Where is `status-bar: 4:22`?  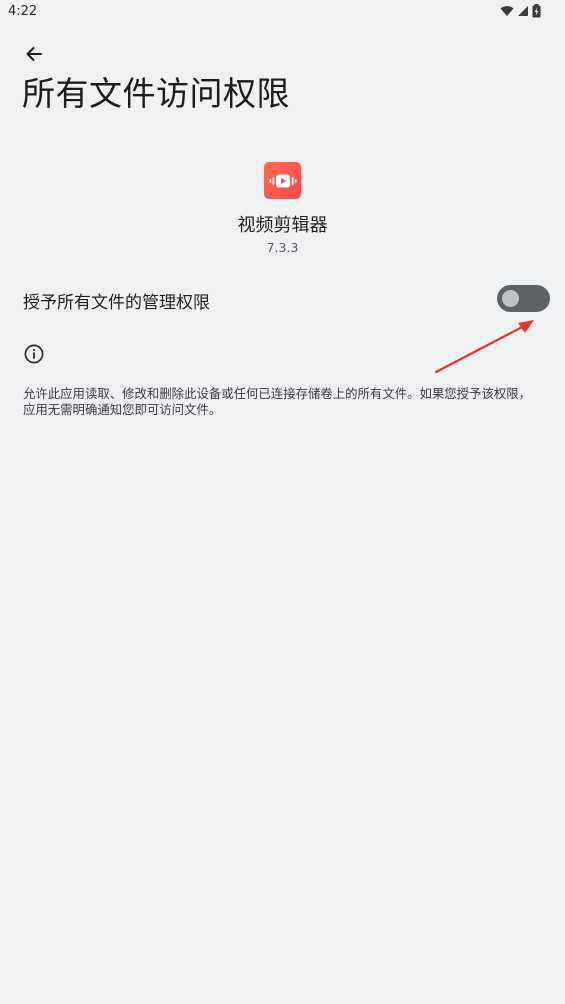 status-bar: 4:22 is located at coordinates (282, 12).